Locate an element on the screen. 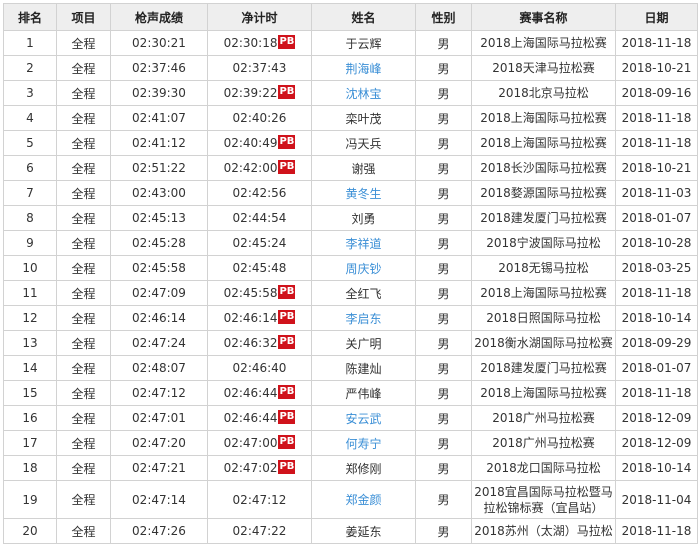  rank-cell: 10 is located at coordinates (30, 268).